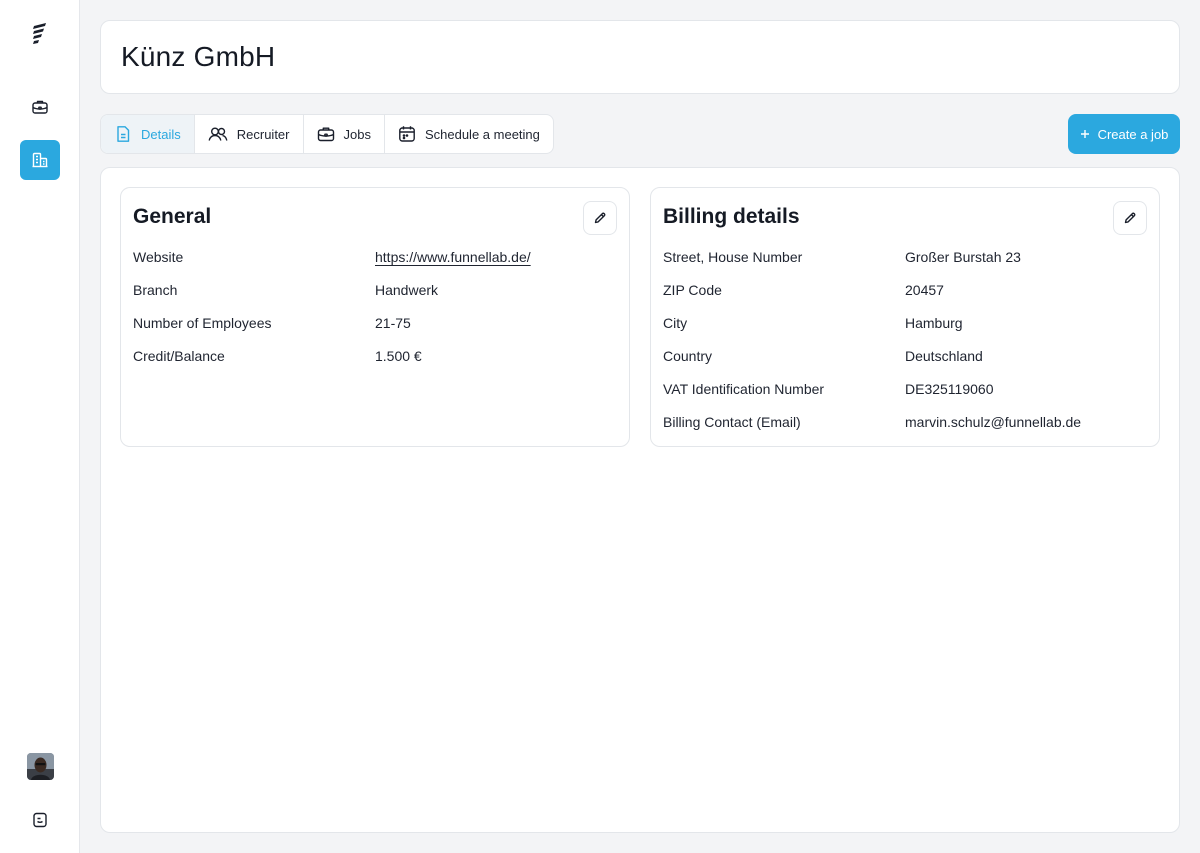 This screenshot has width=1200, height=853. I want to click on field-label: Website, so click(158, 257).